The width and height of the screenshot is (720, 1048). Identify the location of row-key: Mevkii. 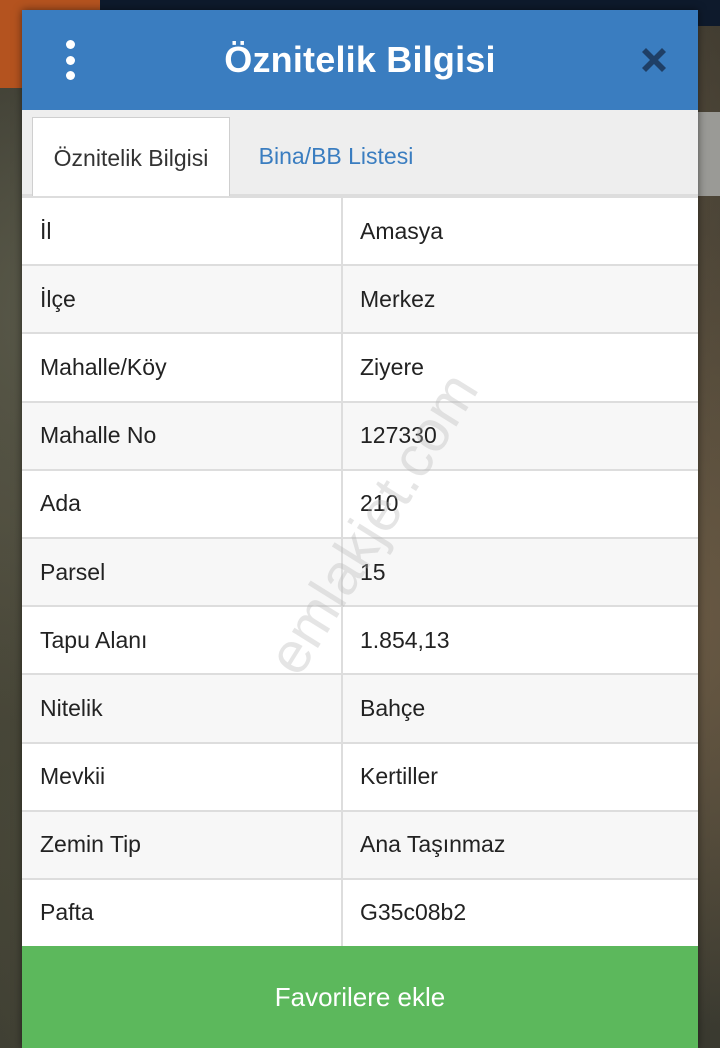
(182, 776).